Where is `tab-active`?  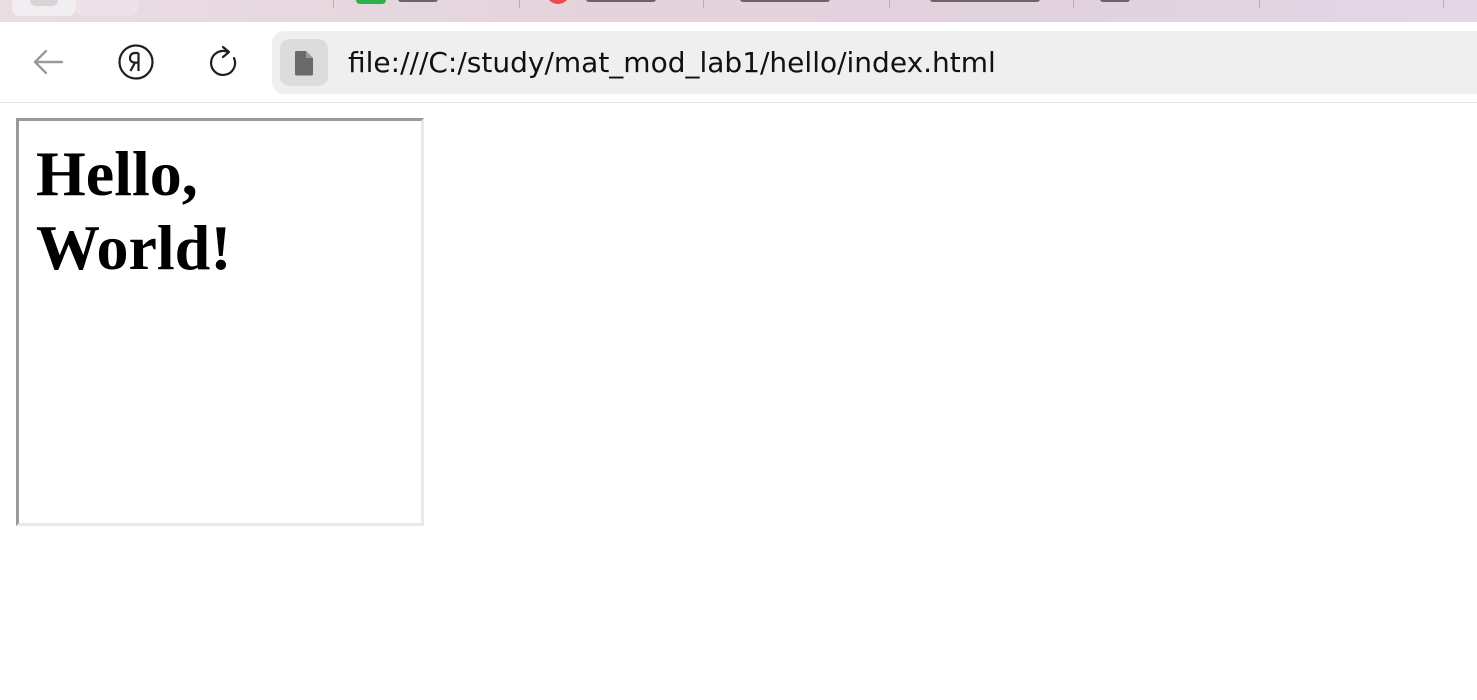
tab-active is located at coordinates (44, 8).